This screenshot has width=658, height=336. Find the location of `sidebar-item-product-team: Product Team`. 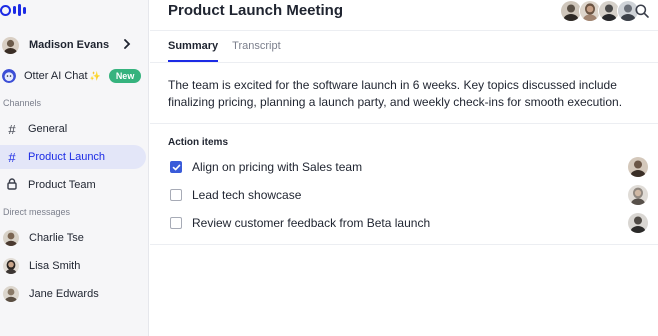

sidebar-item-product-team: Product Team is located at coordinates (73, 185).